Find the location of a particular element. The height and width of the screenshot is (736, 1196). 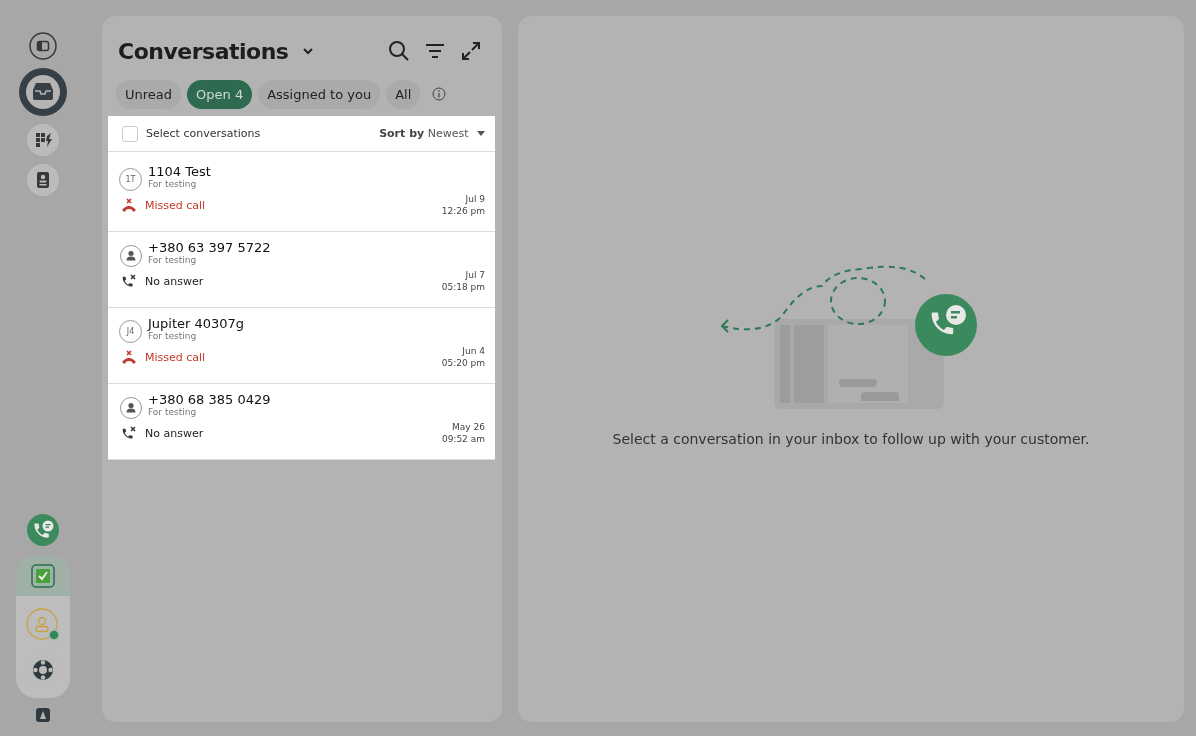

conversation-date: May 26 is located at coordinates (468, 427).